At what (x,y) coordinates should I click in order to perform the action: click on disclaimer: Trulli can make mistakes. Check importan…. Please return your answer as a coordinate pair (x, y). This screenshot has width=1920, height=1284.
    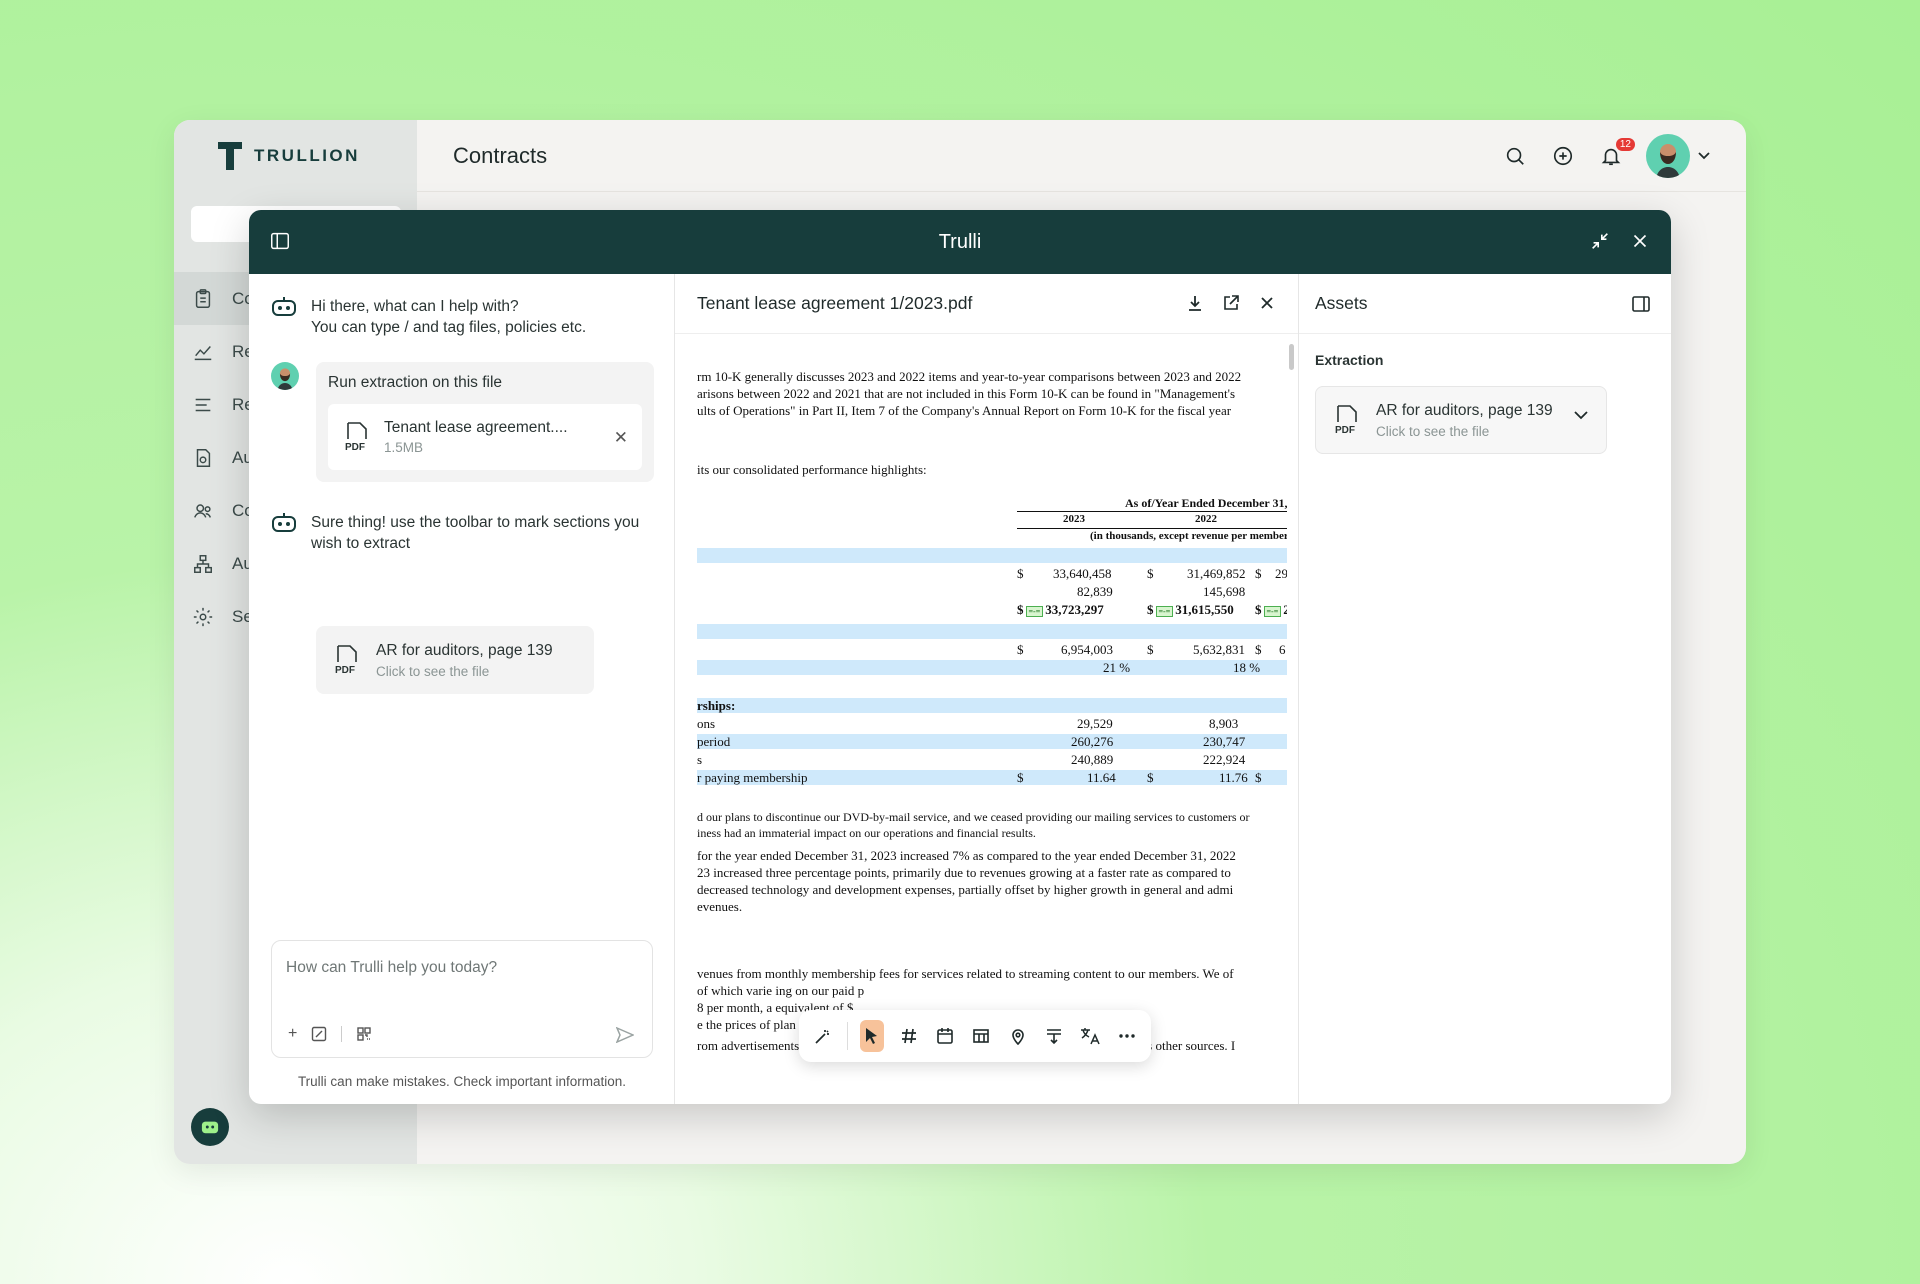
    Looking at the image, I should click on (462, 1081).